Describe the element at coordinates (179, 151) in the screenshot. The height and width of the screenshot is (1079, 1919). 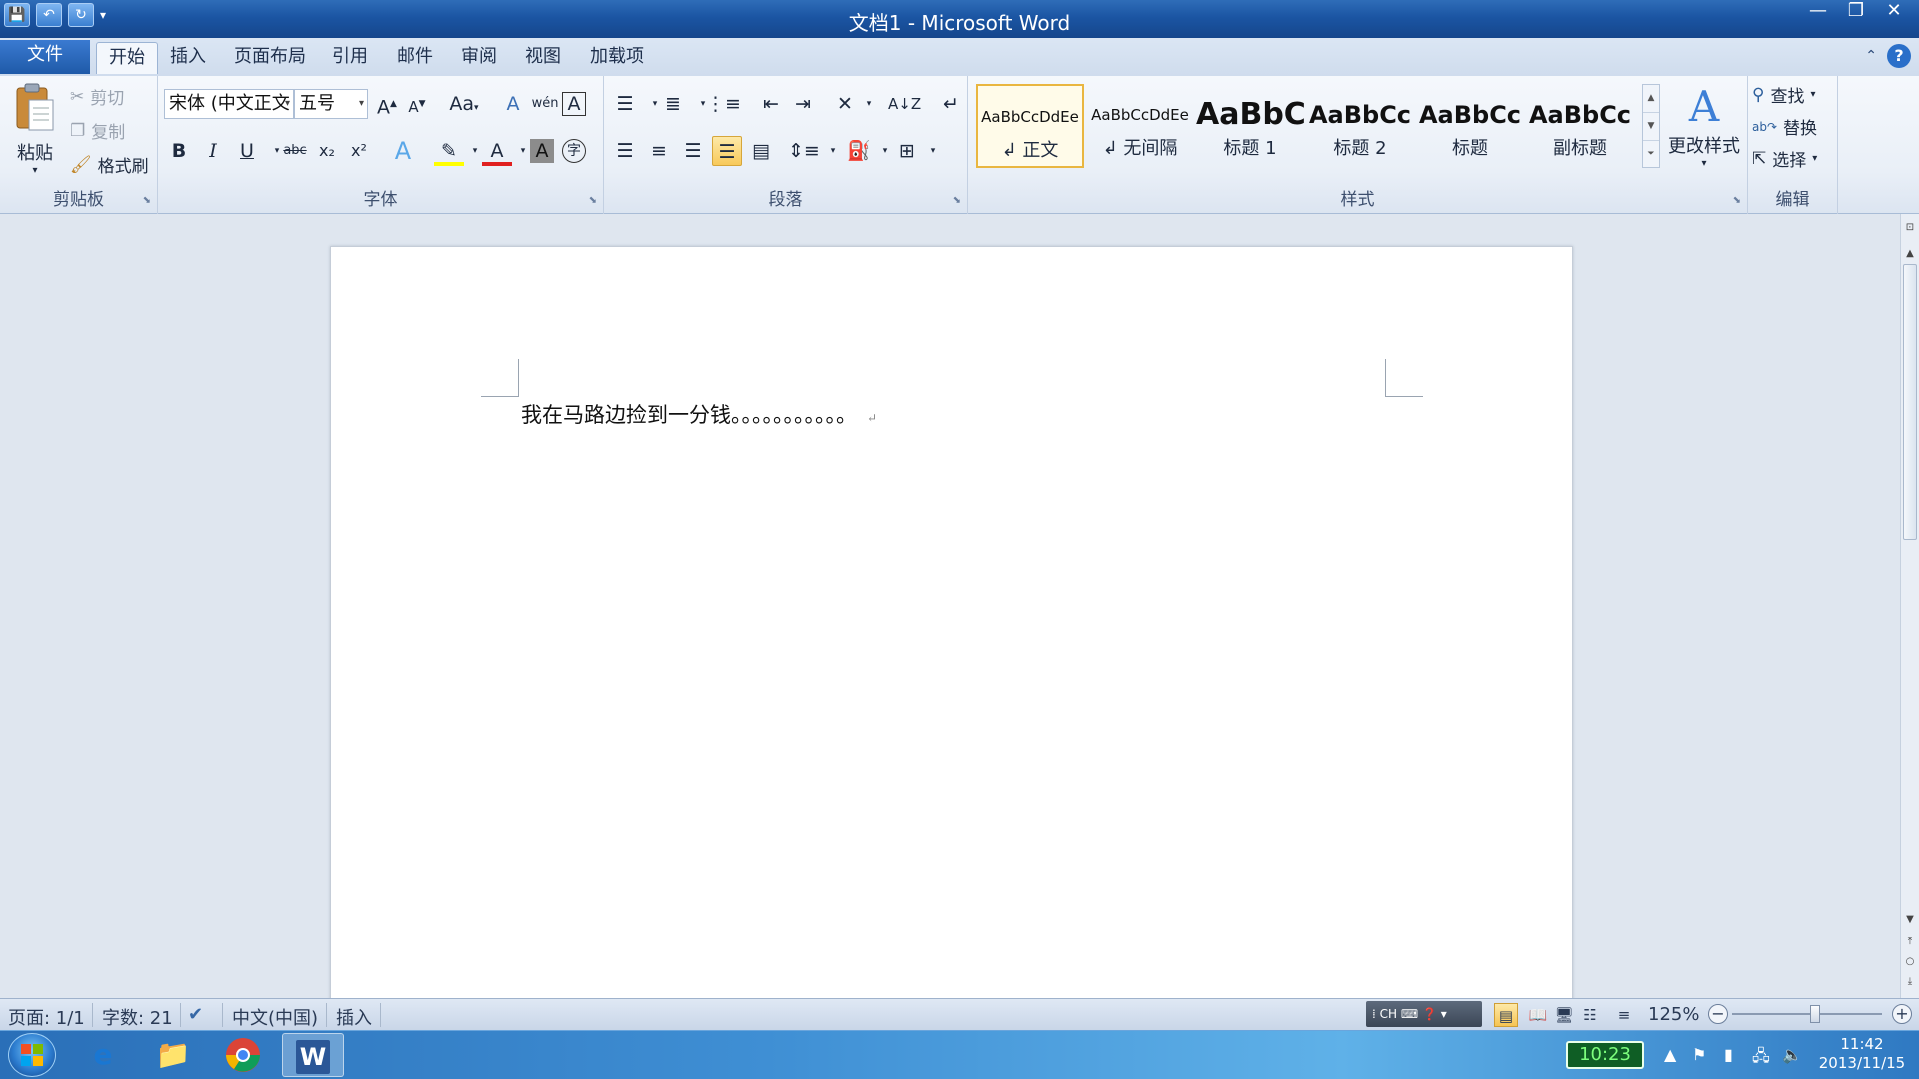
I see `bold-button: B` at that location.